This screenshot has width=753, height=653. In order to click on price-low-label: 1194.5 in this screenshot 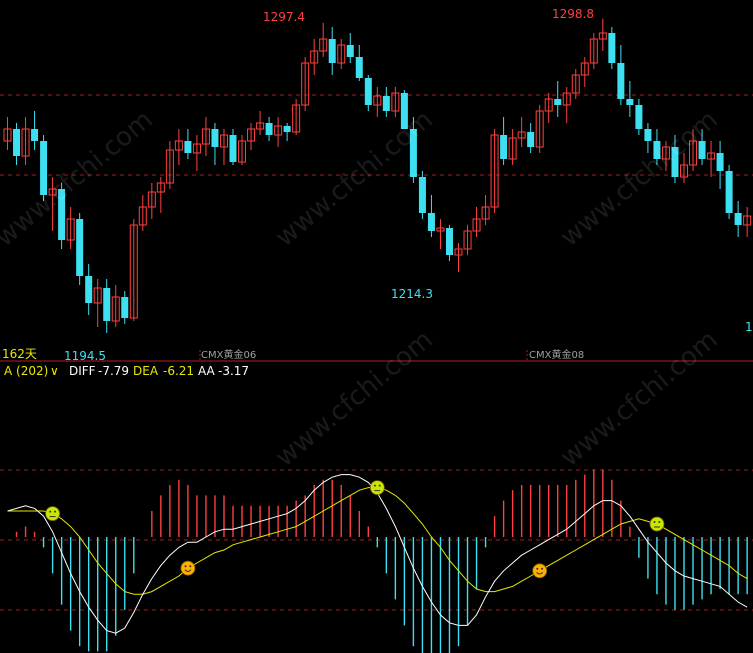, I will do `click(85, 356)`.